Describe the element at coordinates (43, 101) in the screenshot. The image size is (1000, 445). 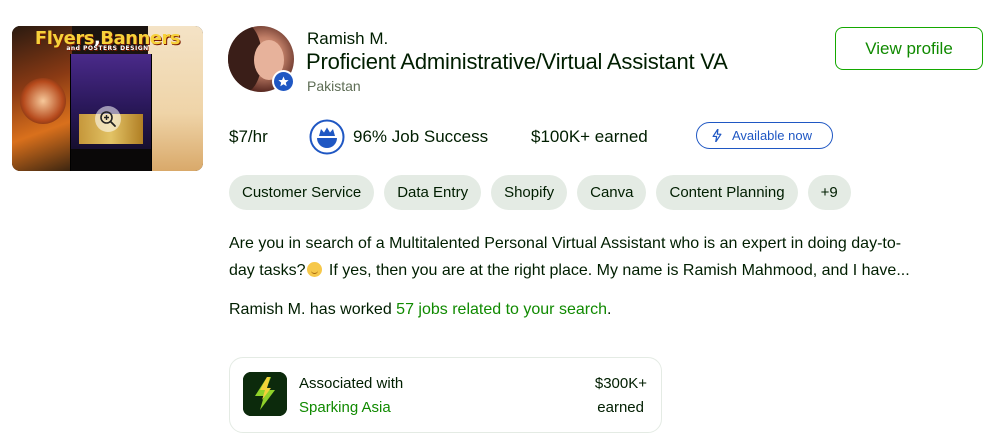
I see `poster-left-graphic` at that location.